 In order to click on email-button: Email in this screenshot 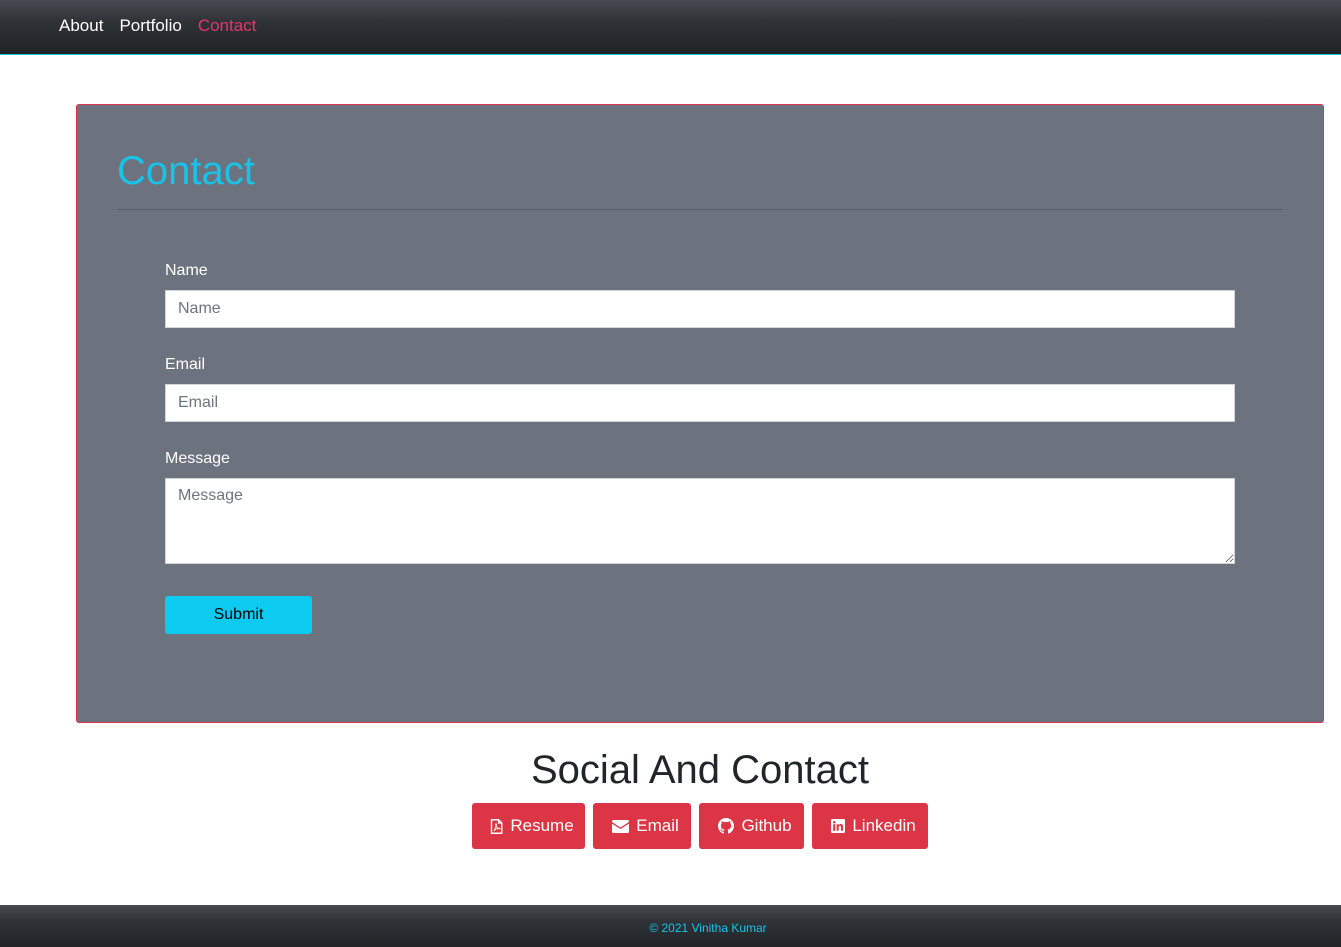, I will do `click(642, 826)`.